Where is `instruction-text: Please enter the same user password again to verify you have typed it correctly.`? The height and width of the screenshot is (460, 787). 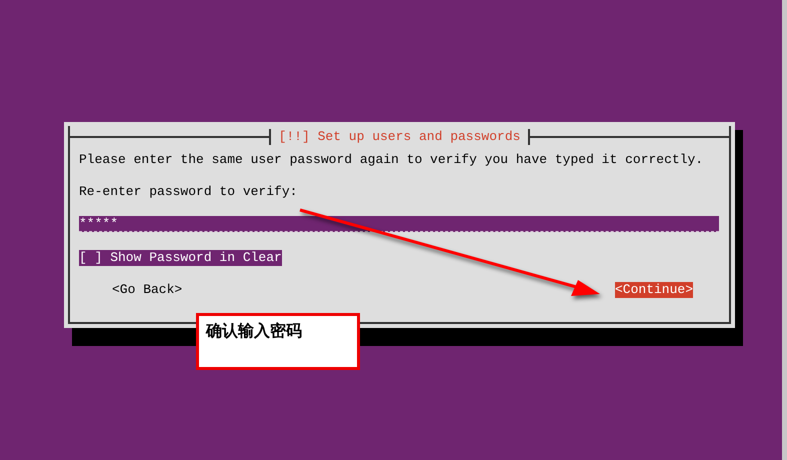 instruction-text: Please enter the same user password again to verify you have typed it correctly. is located at coordinates (391, 160).